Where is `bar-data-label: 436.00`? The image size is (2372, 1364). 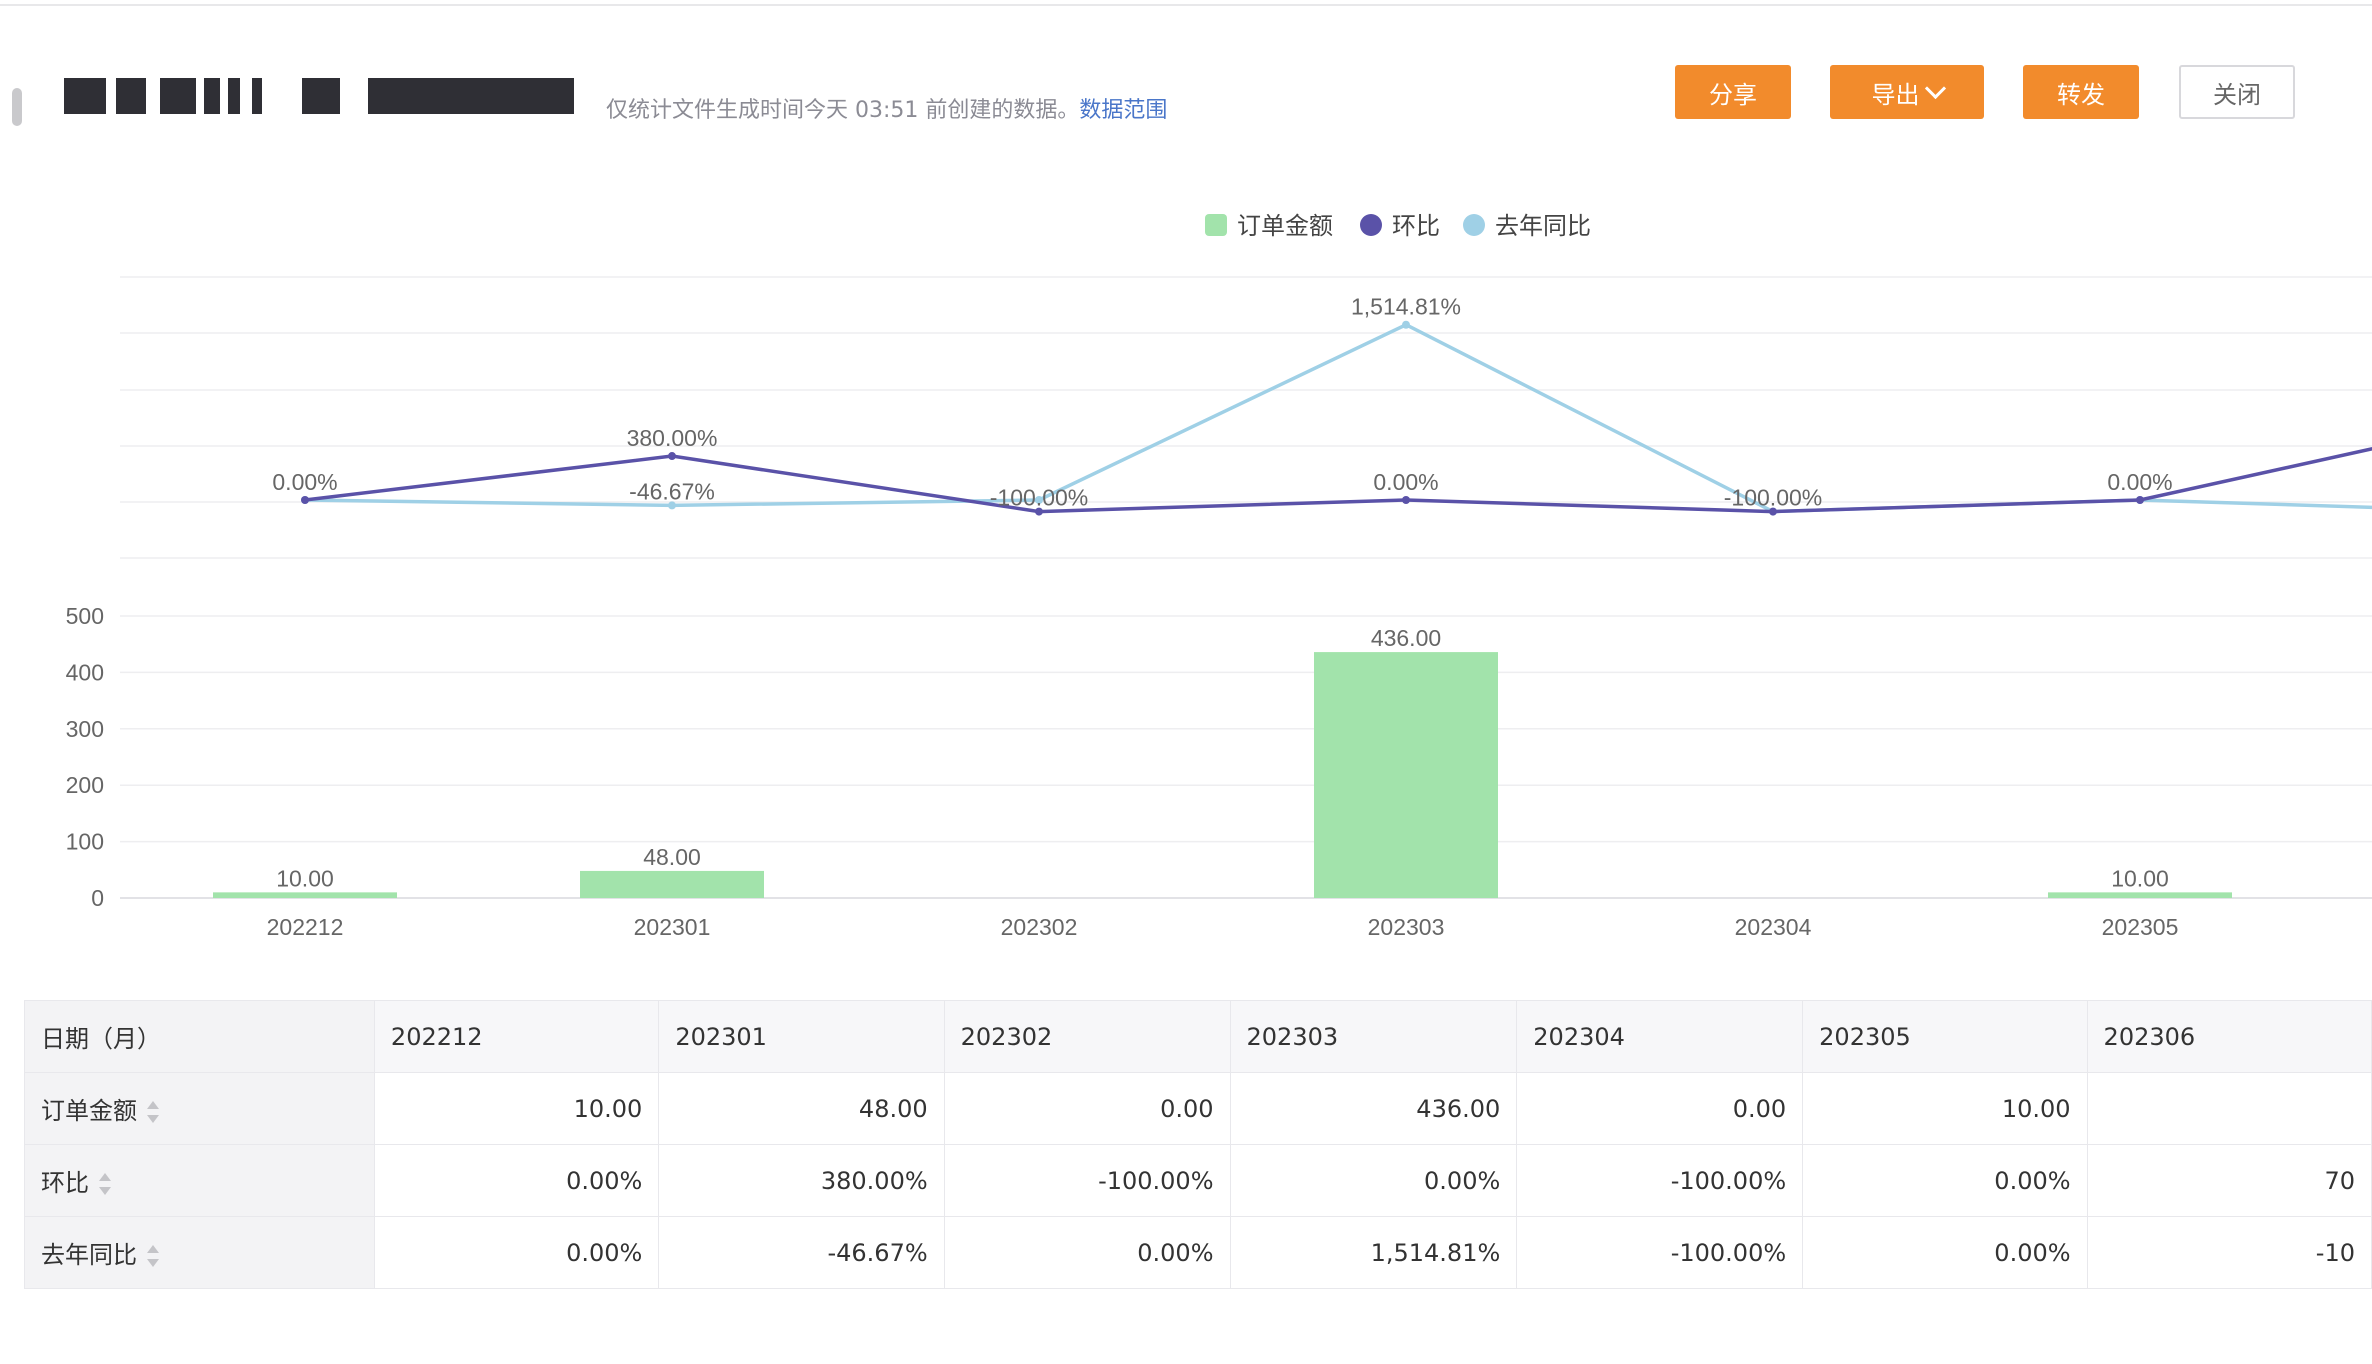 bar-data-label: 436.00 is located at coordinates (1406, 638).